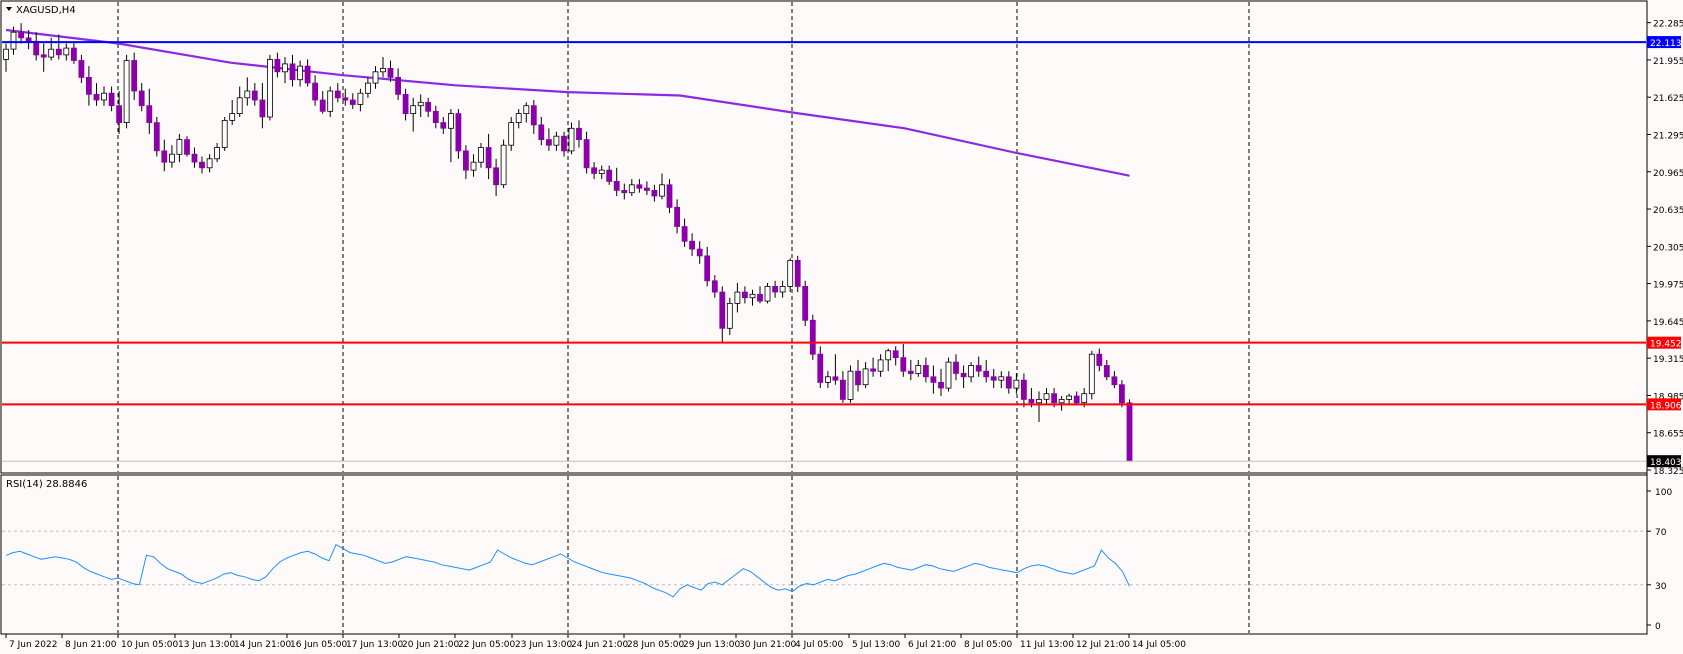 The width and height of the screenshot is (1683, 654). I want to click on level-price-label: 18.906, so click(1666, 406).